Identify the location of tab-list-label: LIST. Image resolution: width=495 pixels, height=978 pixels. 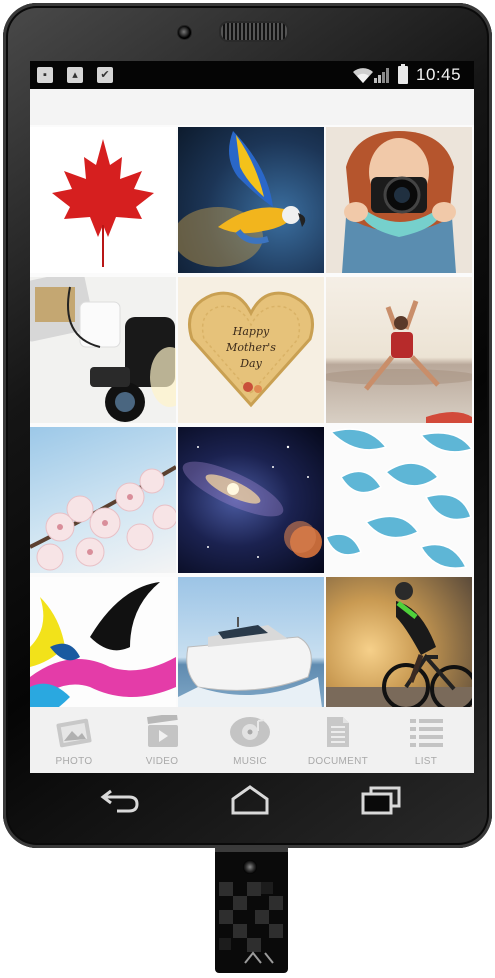
(426, 761).